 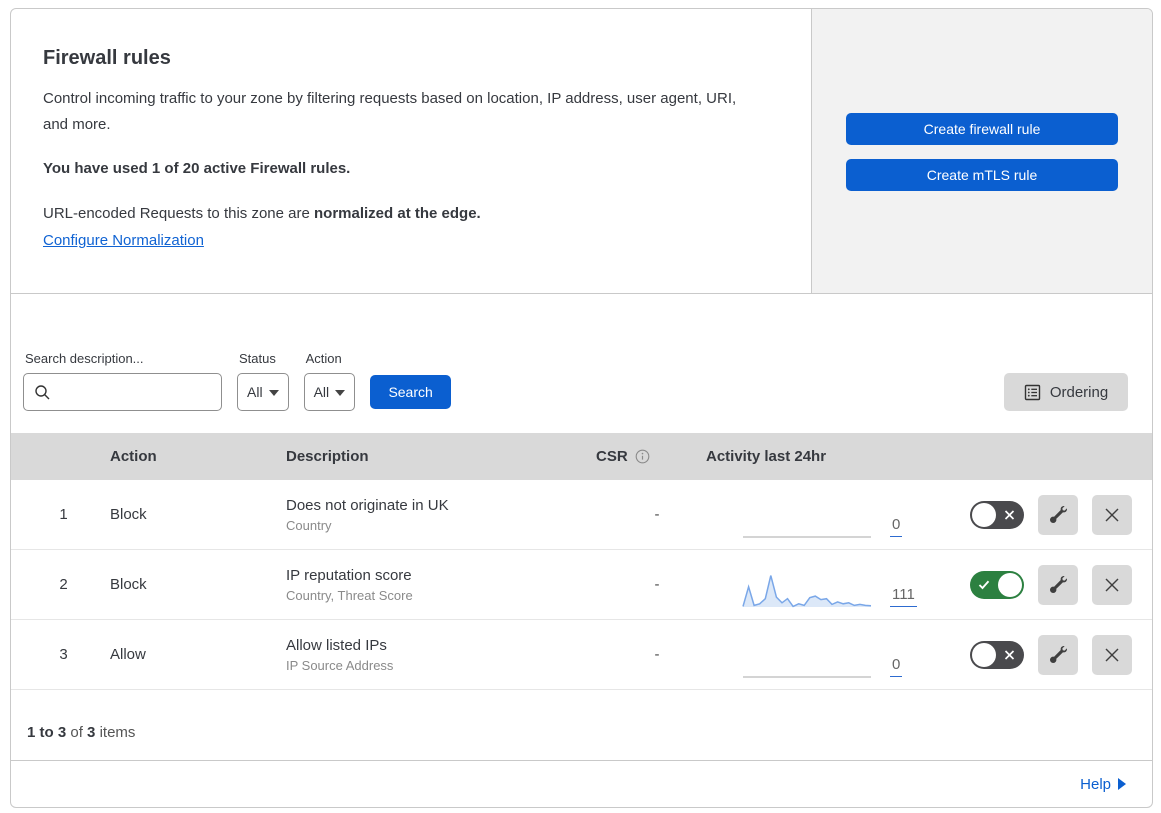 I want to click on rule-description-title: Does not originate in UK, so click(x=367, y=505).